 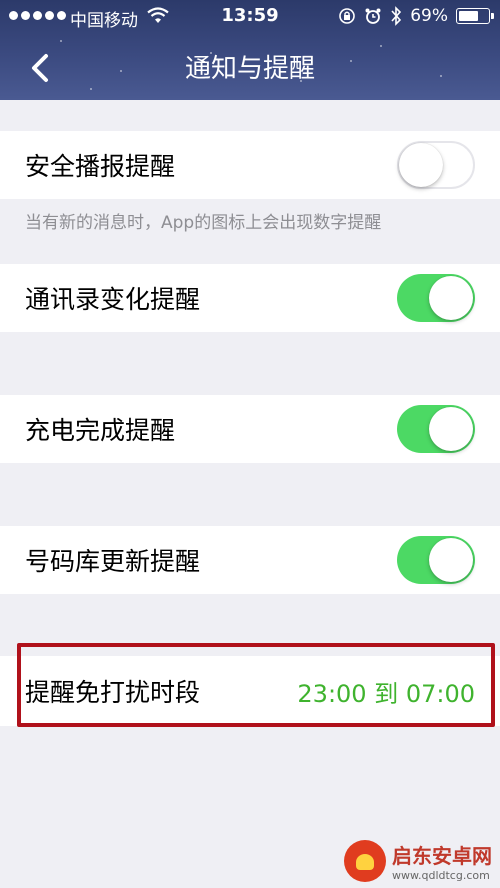 What do you see at coordinates (203, 223) in the screenshot?
I see `setting-hint: 当有新的消息时，App的图标上会出现数字提醒` at bounding box center [203, 223].